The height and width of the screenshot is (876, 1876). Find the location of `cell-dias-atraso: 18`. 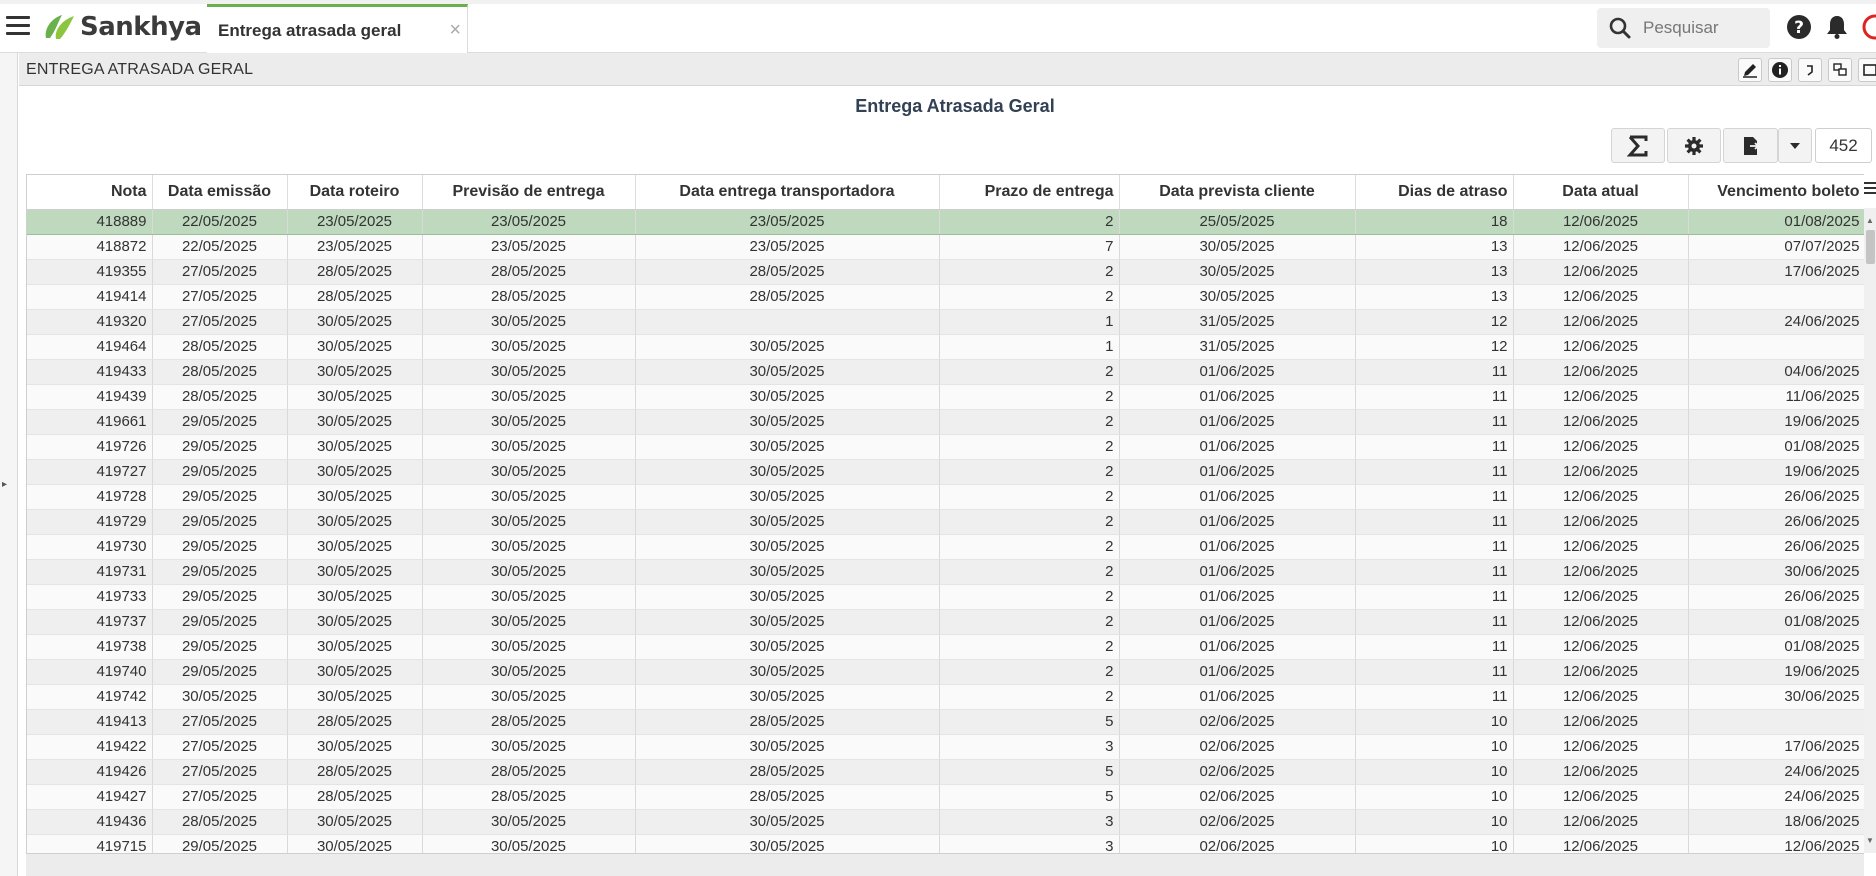

cell-dias-atraso: 18 is located at coordinates (1434, 221).